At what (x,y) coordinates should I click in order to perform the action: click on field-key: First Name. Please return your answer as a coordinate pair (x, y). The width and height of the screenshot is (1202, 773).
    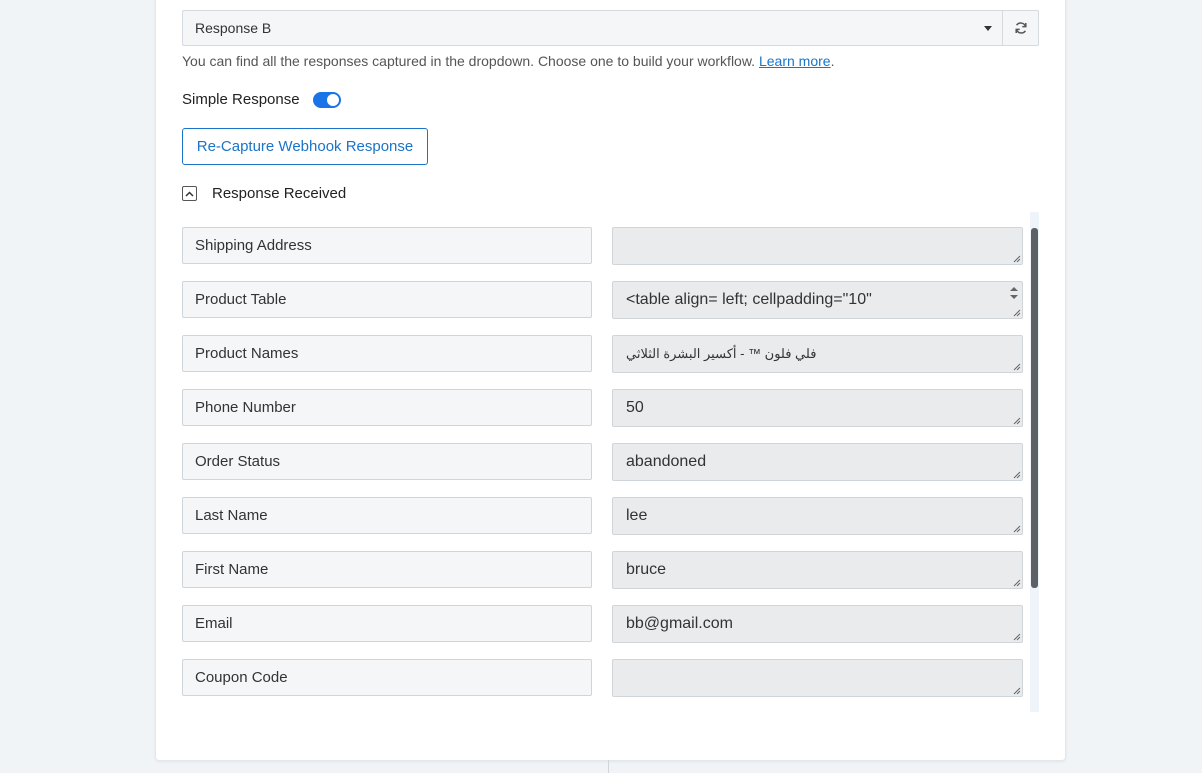
    Looking at the image, I should click on (387, 569).